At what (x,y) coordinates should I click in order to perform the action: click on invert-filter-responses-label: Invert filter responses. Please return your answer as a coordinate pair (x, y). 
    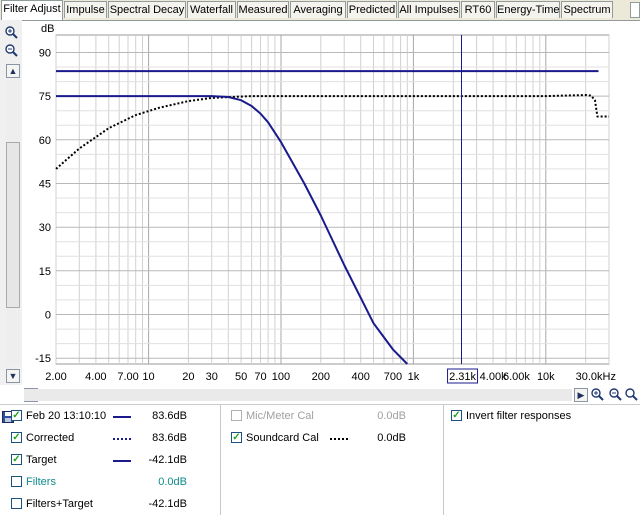
    Looking at the image, I should click on (519, 416).